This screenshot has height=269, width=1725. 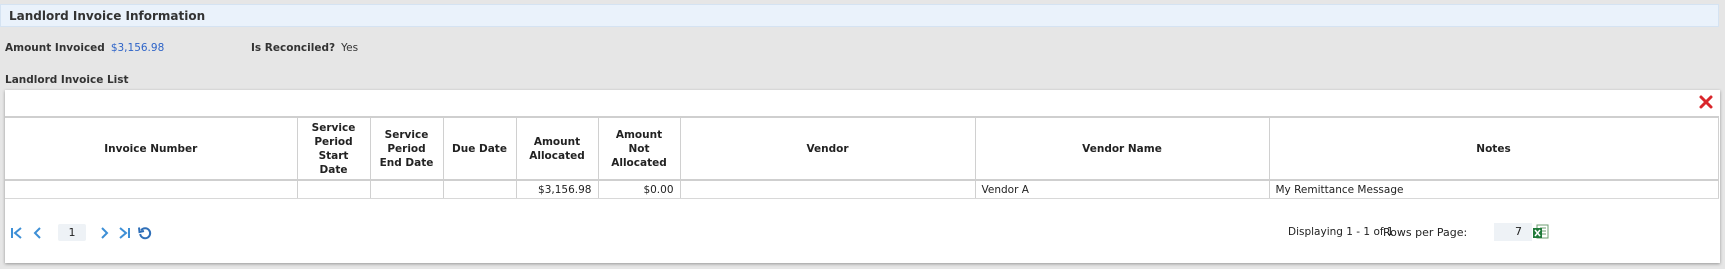 I want to click on column-header-service-end: Service Period End Date, so click(x=407, y=149).